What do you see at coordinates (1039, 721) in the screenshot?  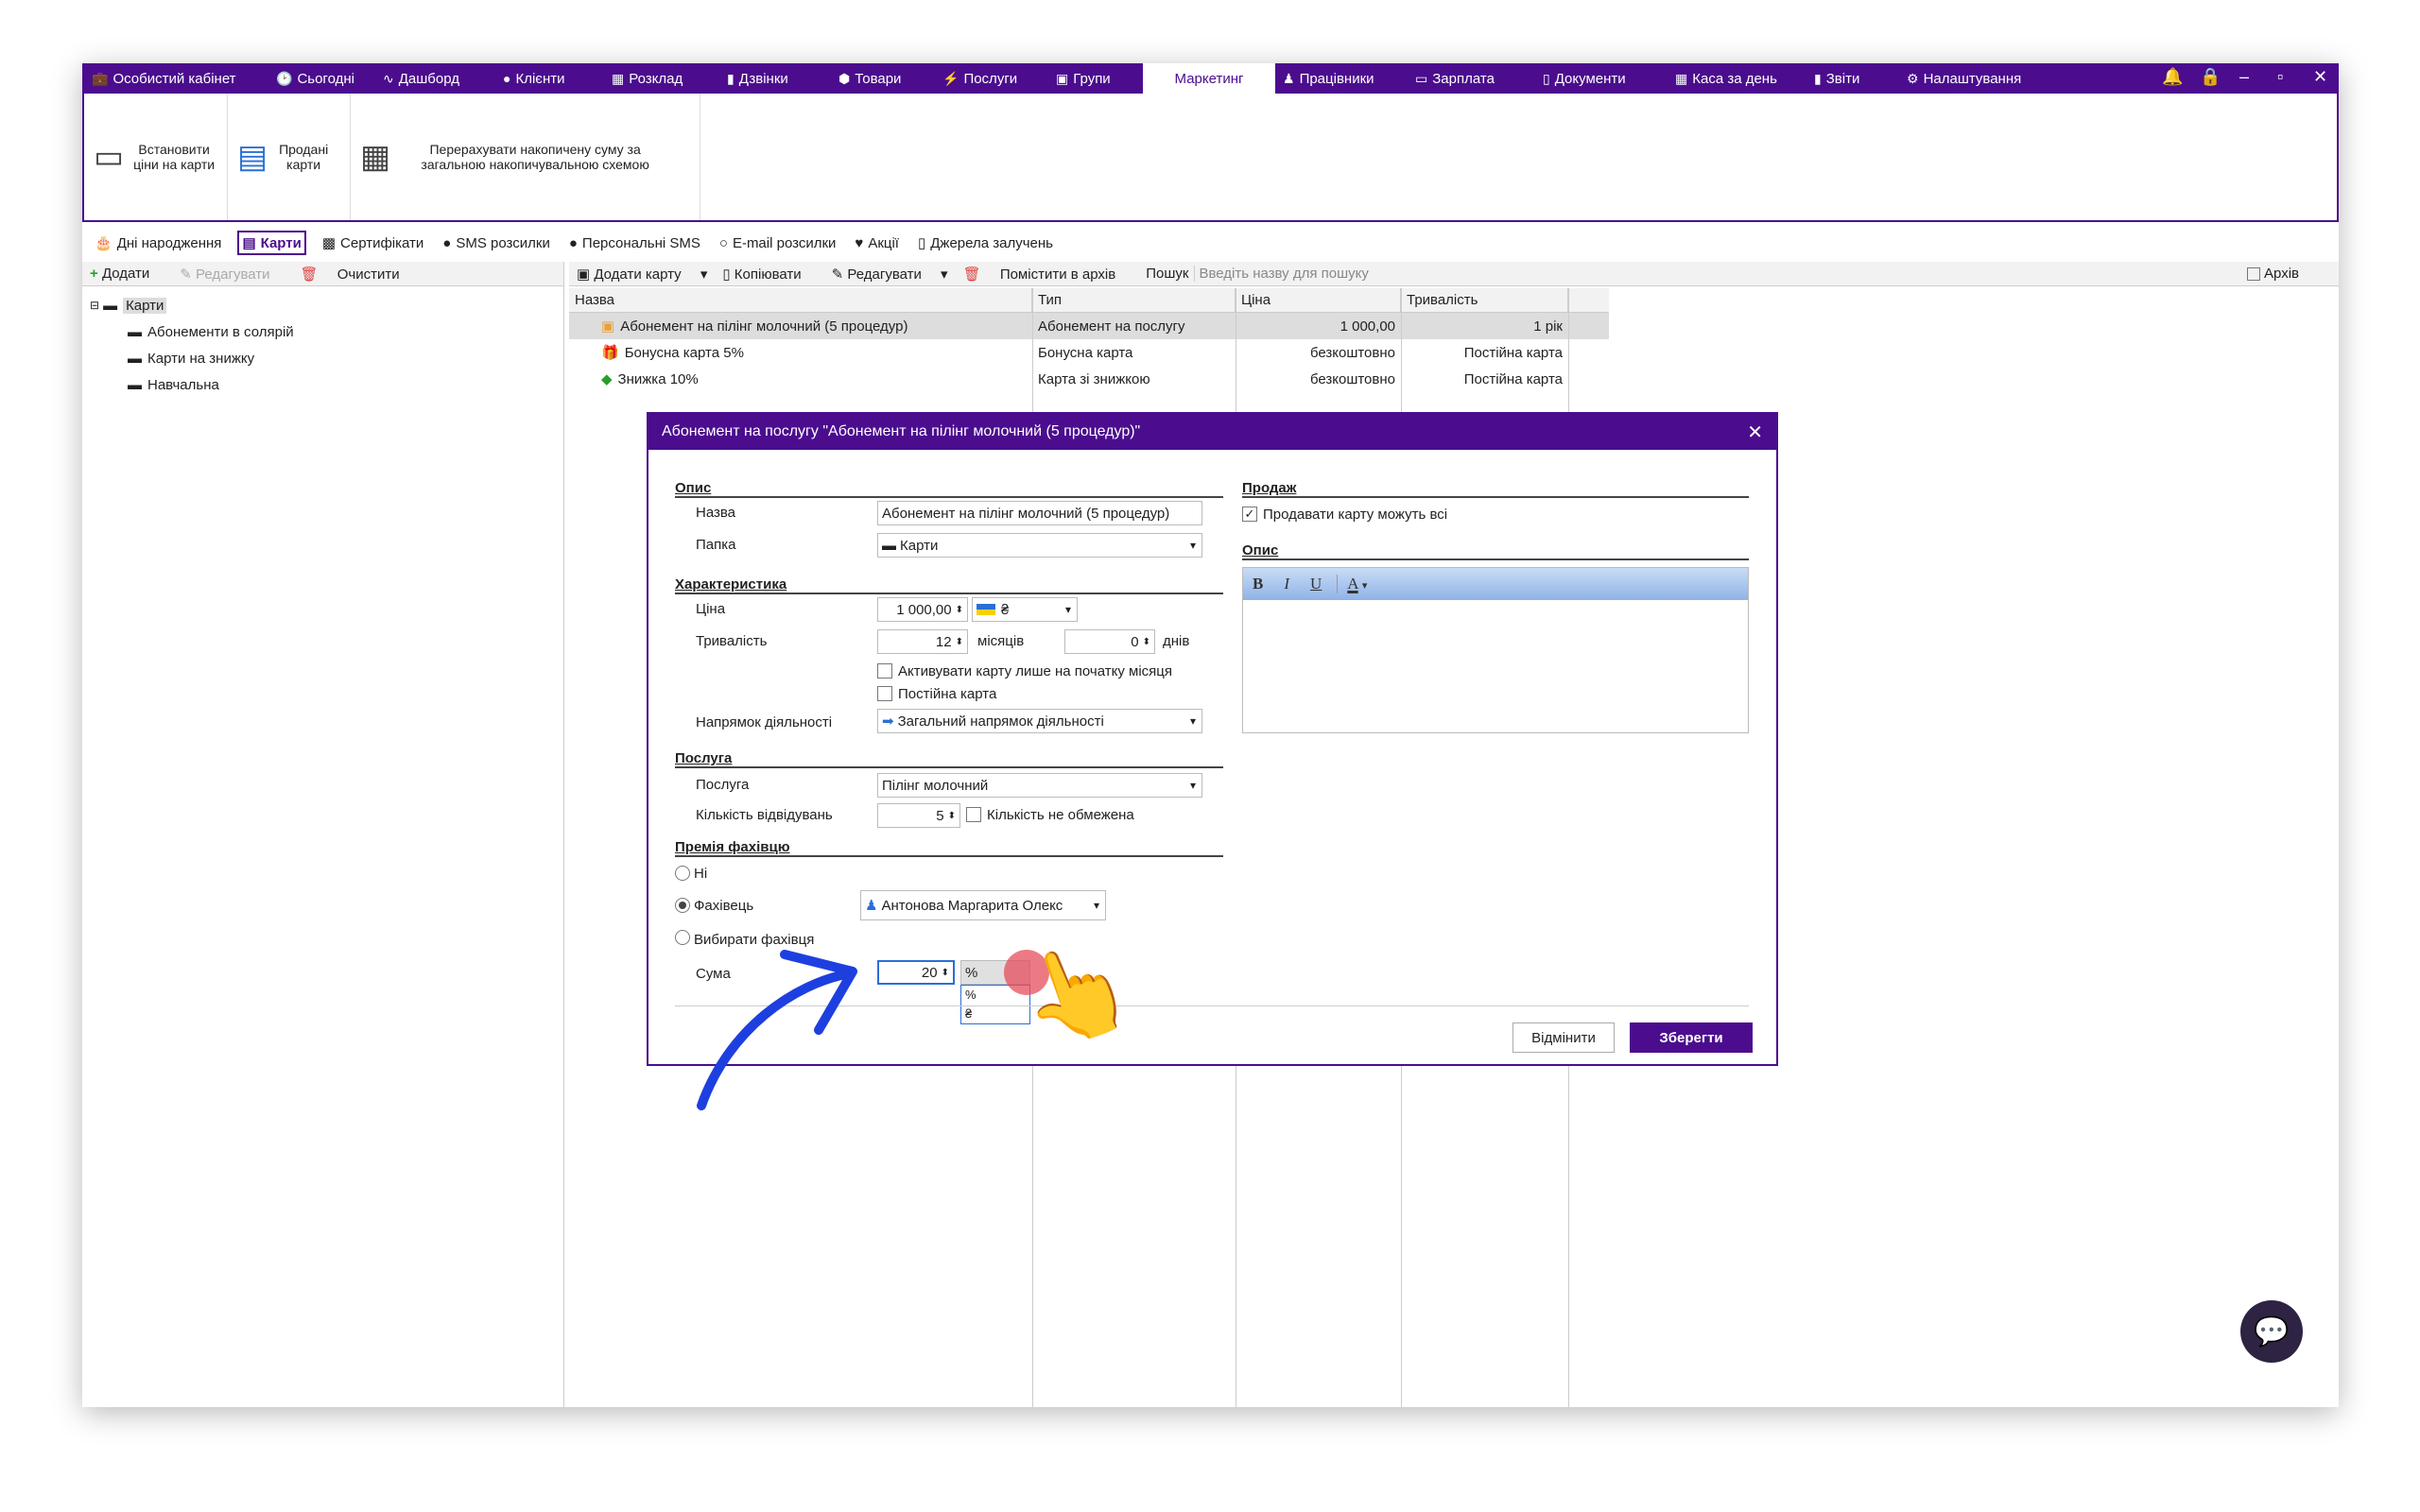 I see `direction-select: ➡ Загальний напрямок діяльності` at bounding box center [1039, 721].